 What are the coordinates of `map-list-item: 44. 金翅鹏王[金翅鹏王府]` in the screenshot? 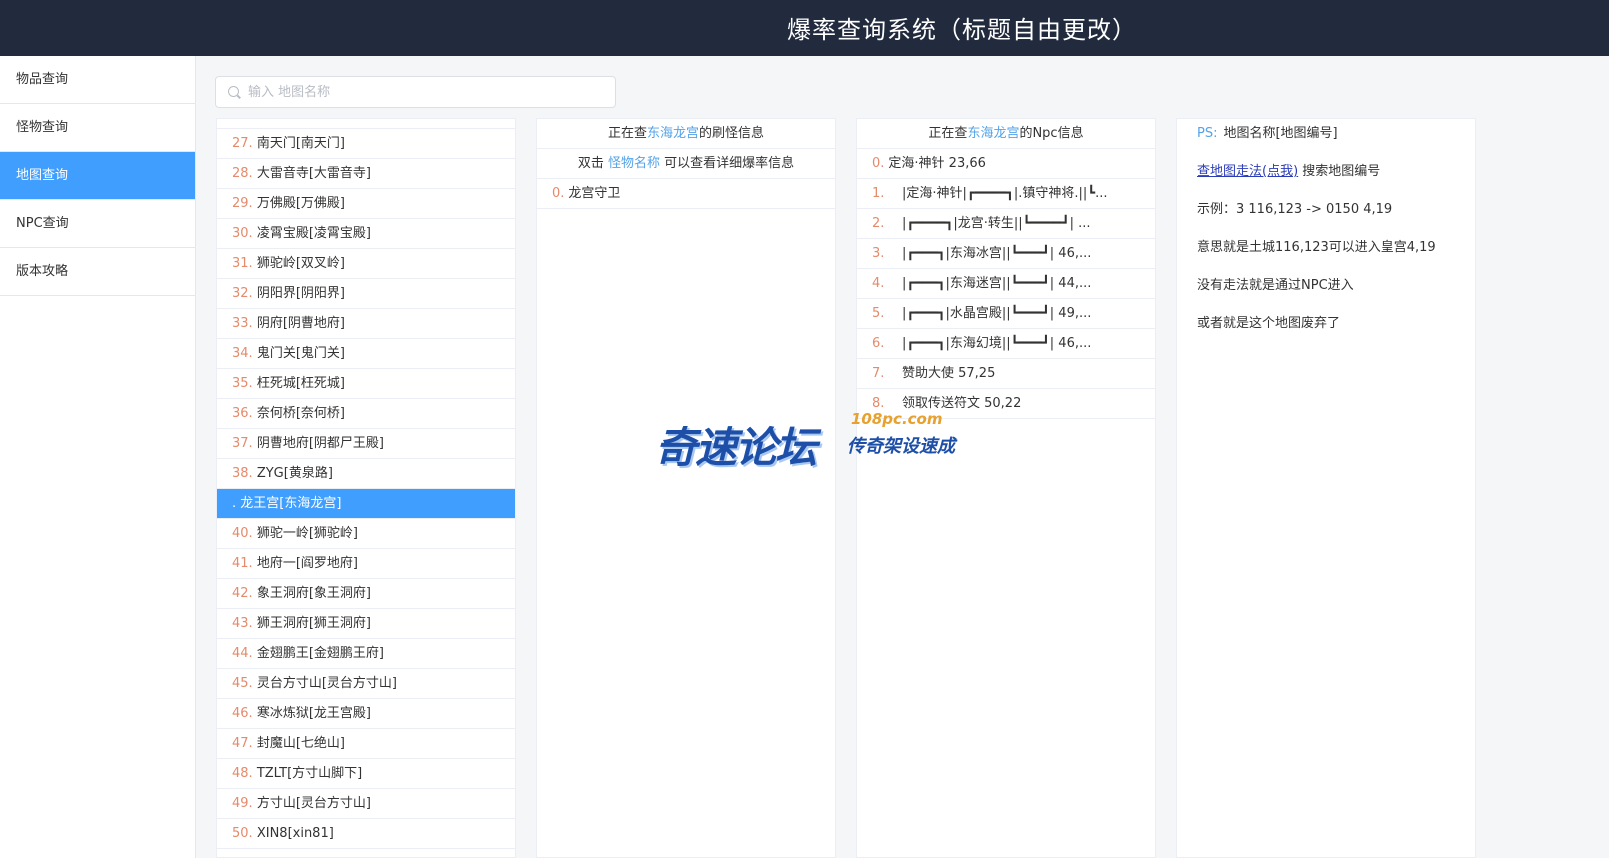 It's located at (366, 654).